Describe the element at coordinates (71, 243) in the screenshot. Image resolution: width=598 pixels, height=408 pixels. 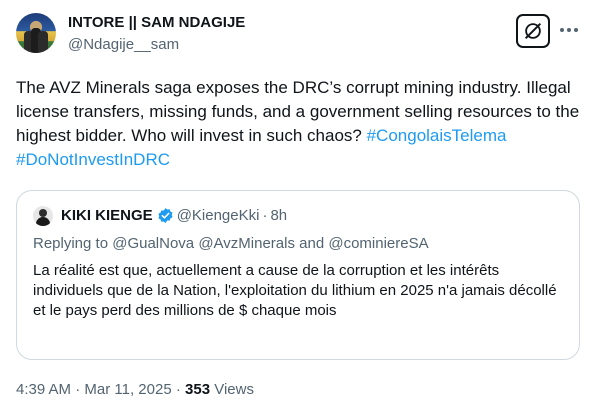
I see `replying-prefix: Replying to` at that location.